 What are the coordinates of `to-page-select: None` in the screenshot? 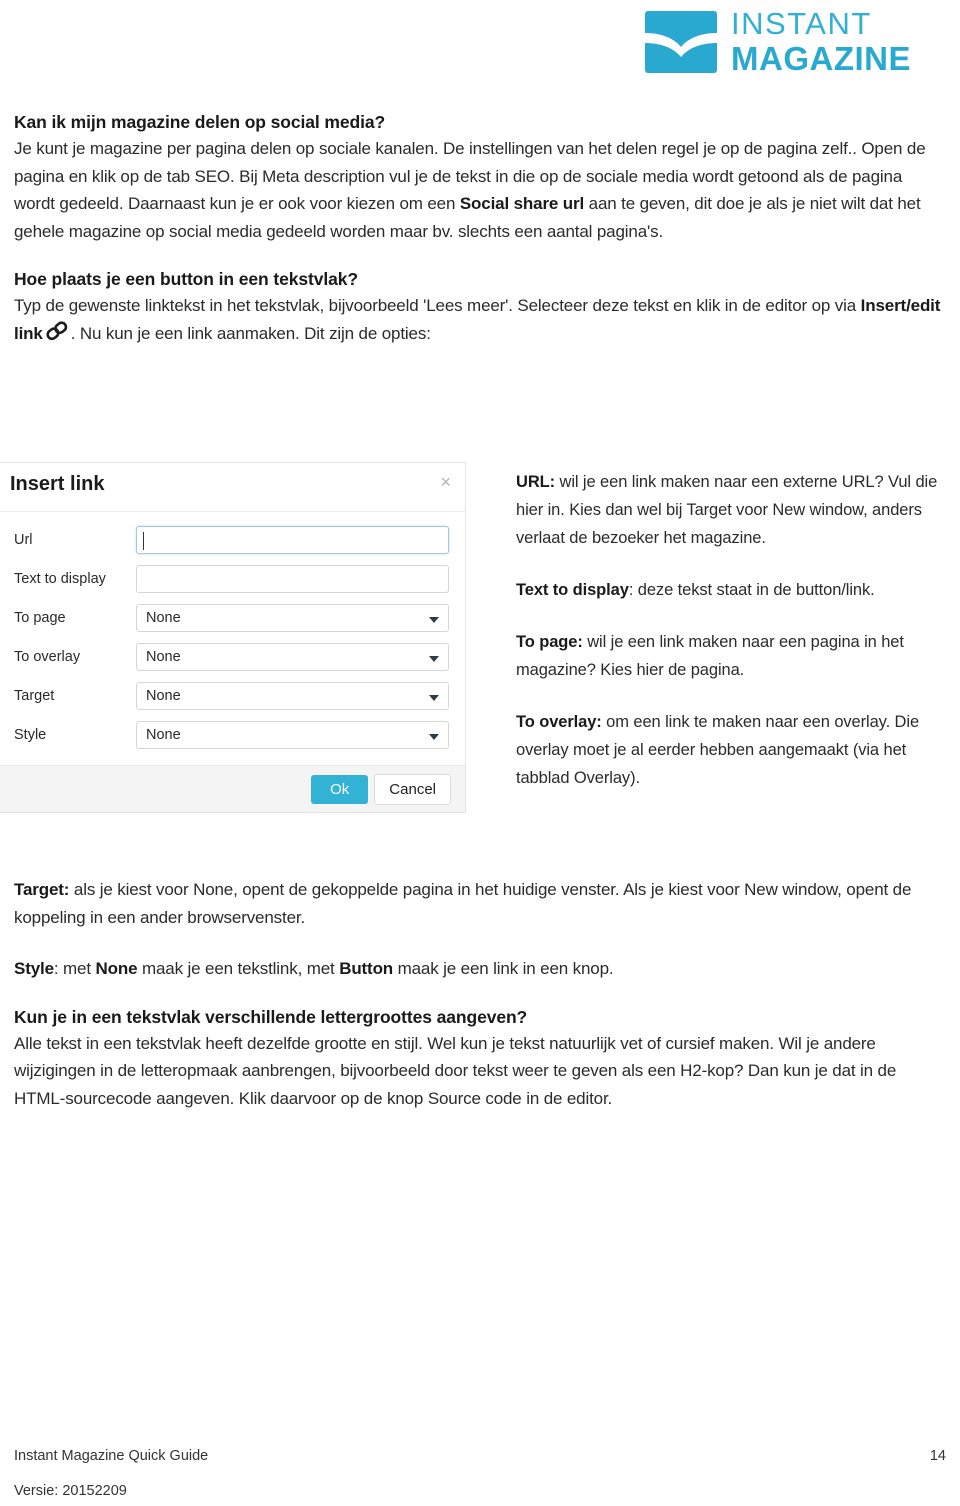 It's located at (292, 618).